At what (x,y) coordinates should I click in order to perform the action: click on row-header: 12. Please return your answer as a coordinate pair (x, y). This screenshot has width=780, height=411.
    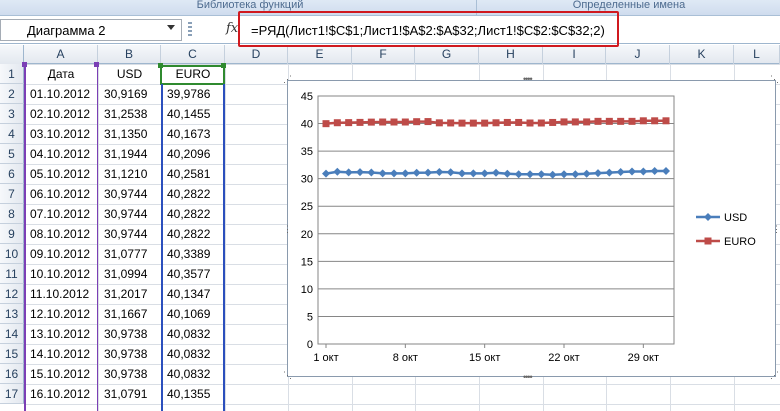
    Looking at the image, I should click on (12, 294).